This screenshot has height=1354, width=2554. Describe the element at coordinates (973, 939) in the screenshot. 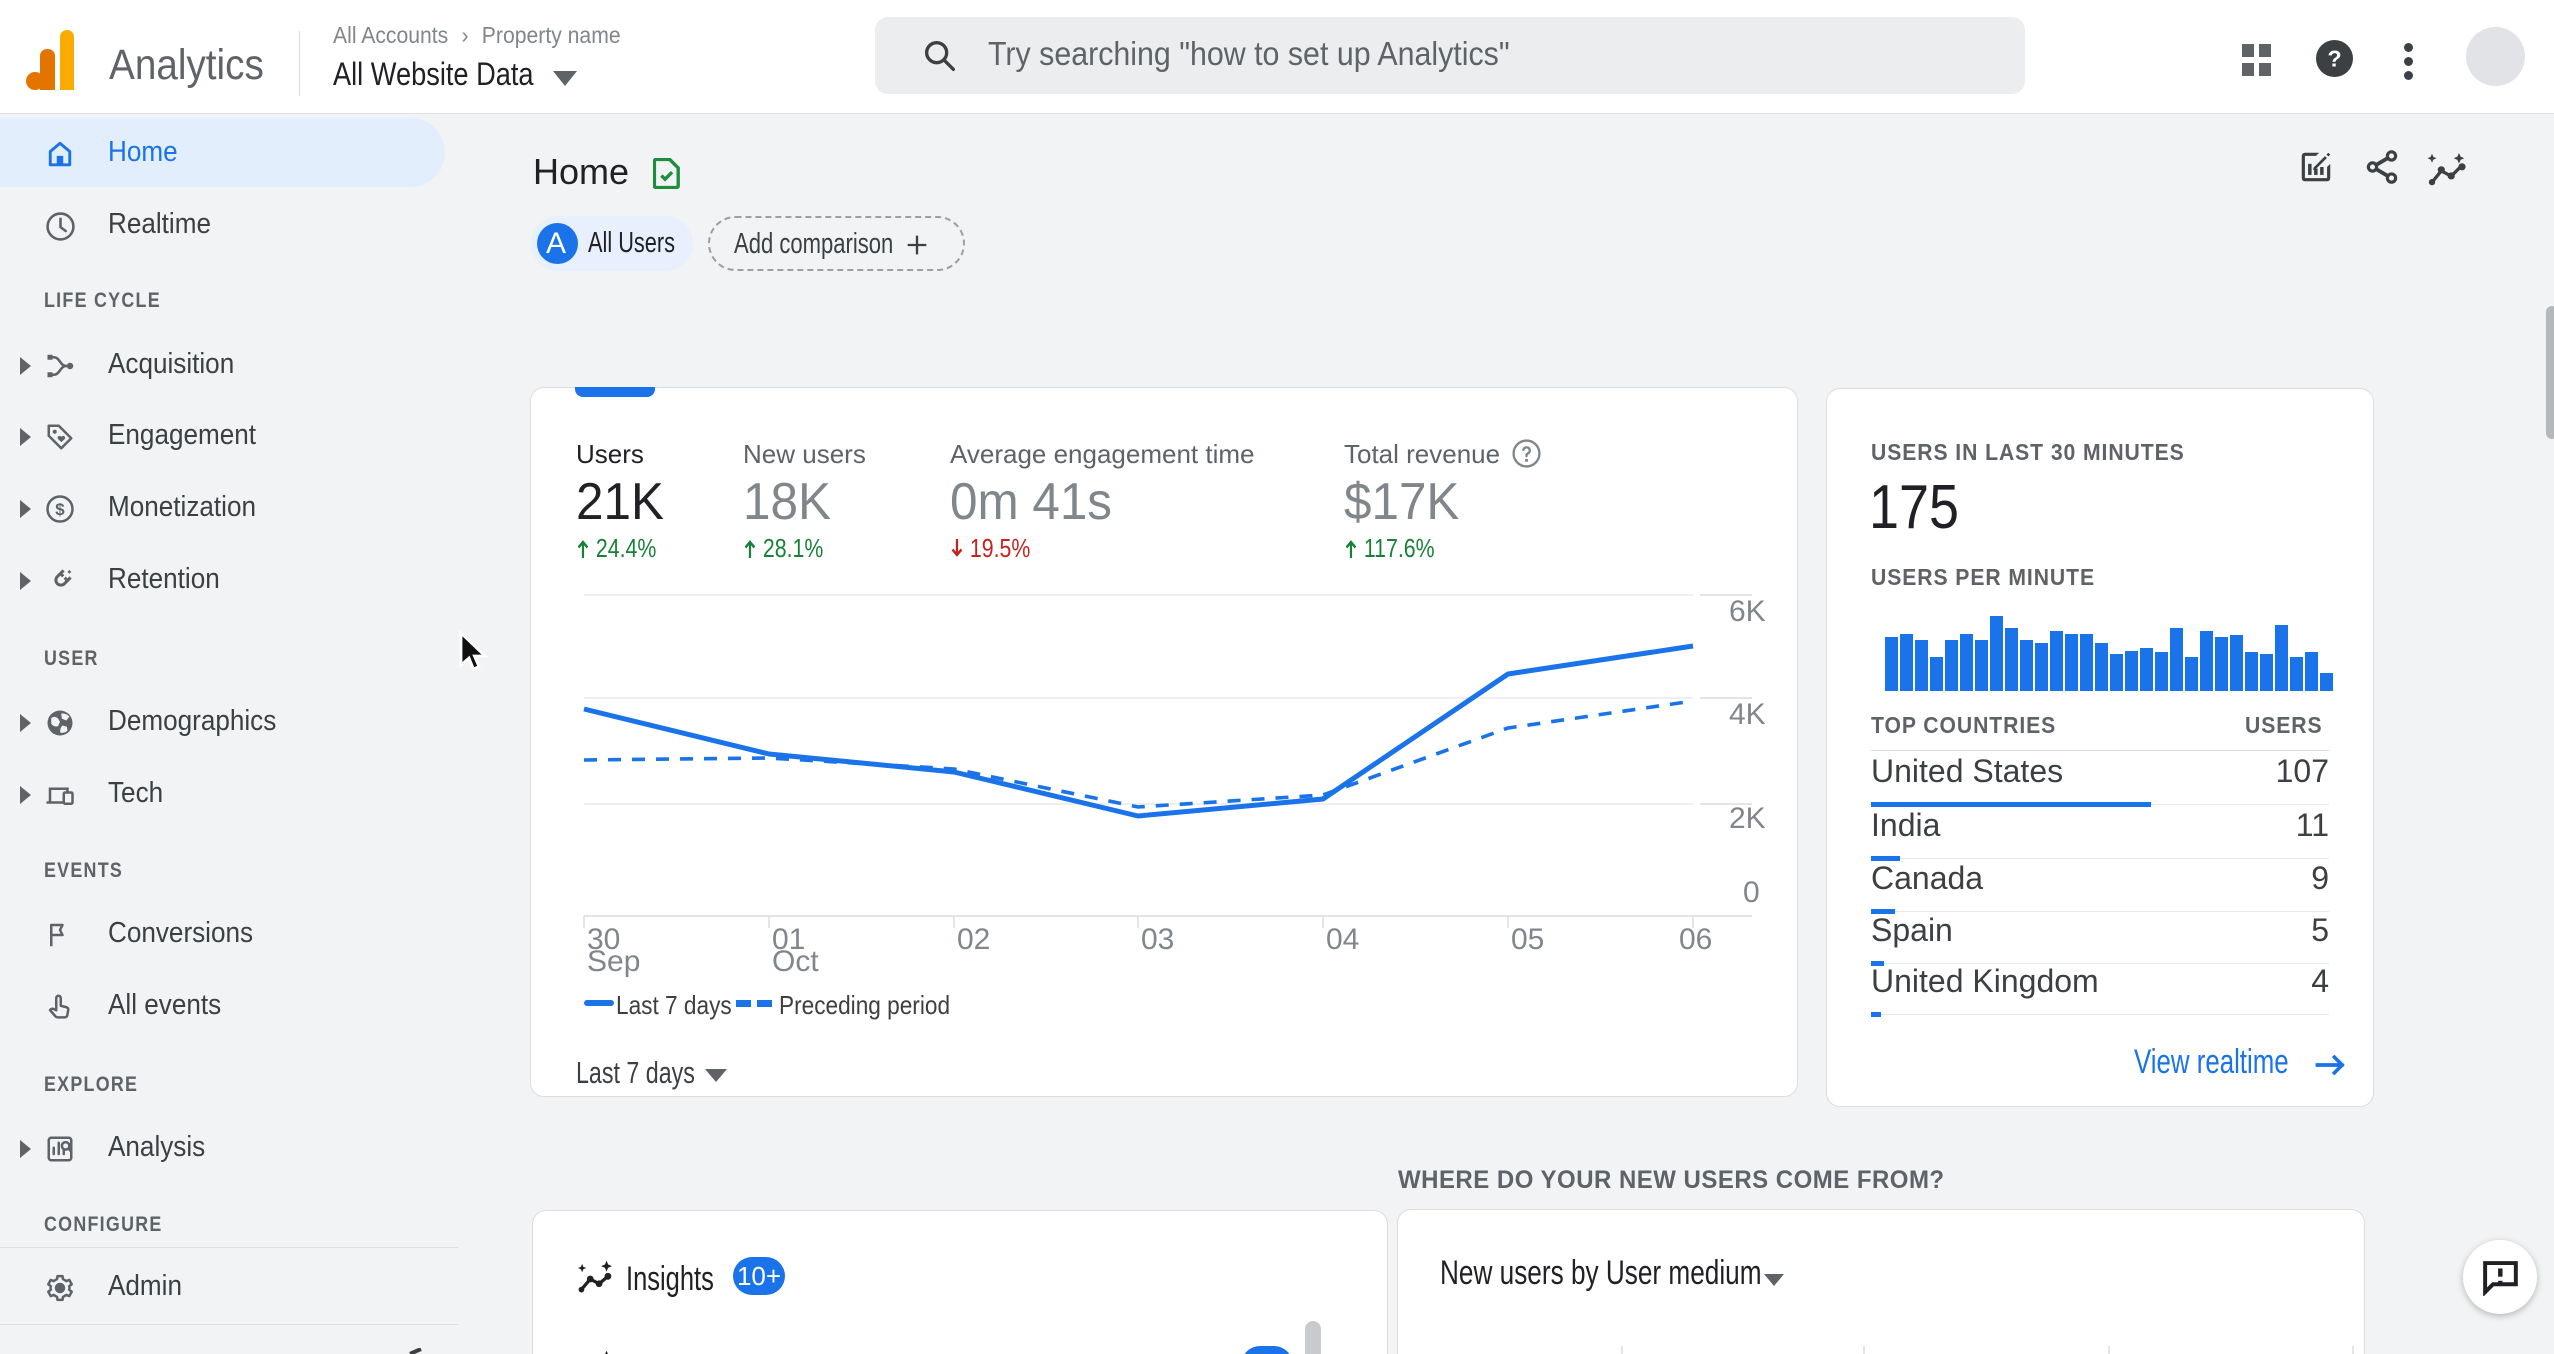

I see `svg-text: 02` at that location.